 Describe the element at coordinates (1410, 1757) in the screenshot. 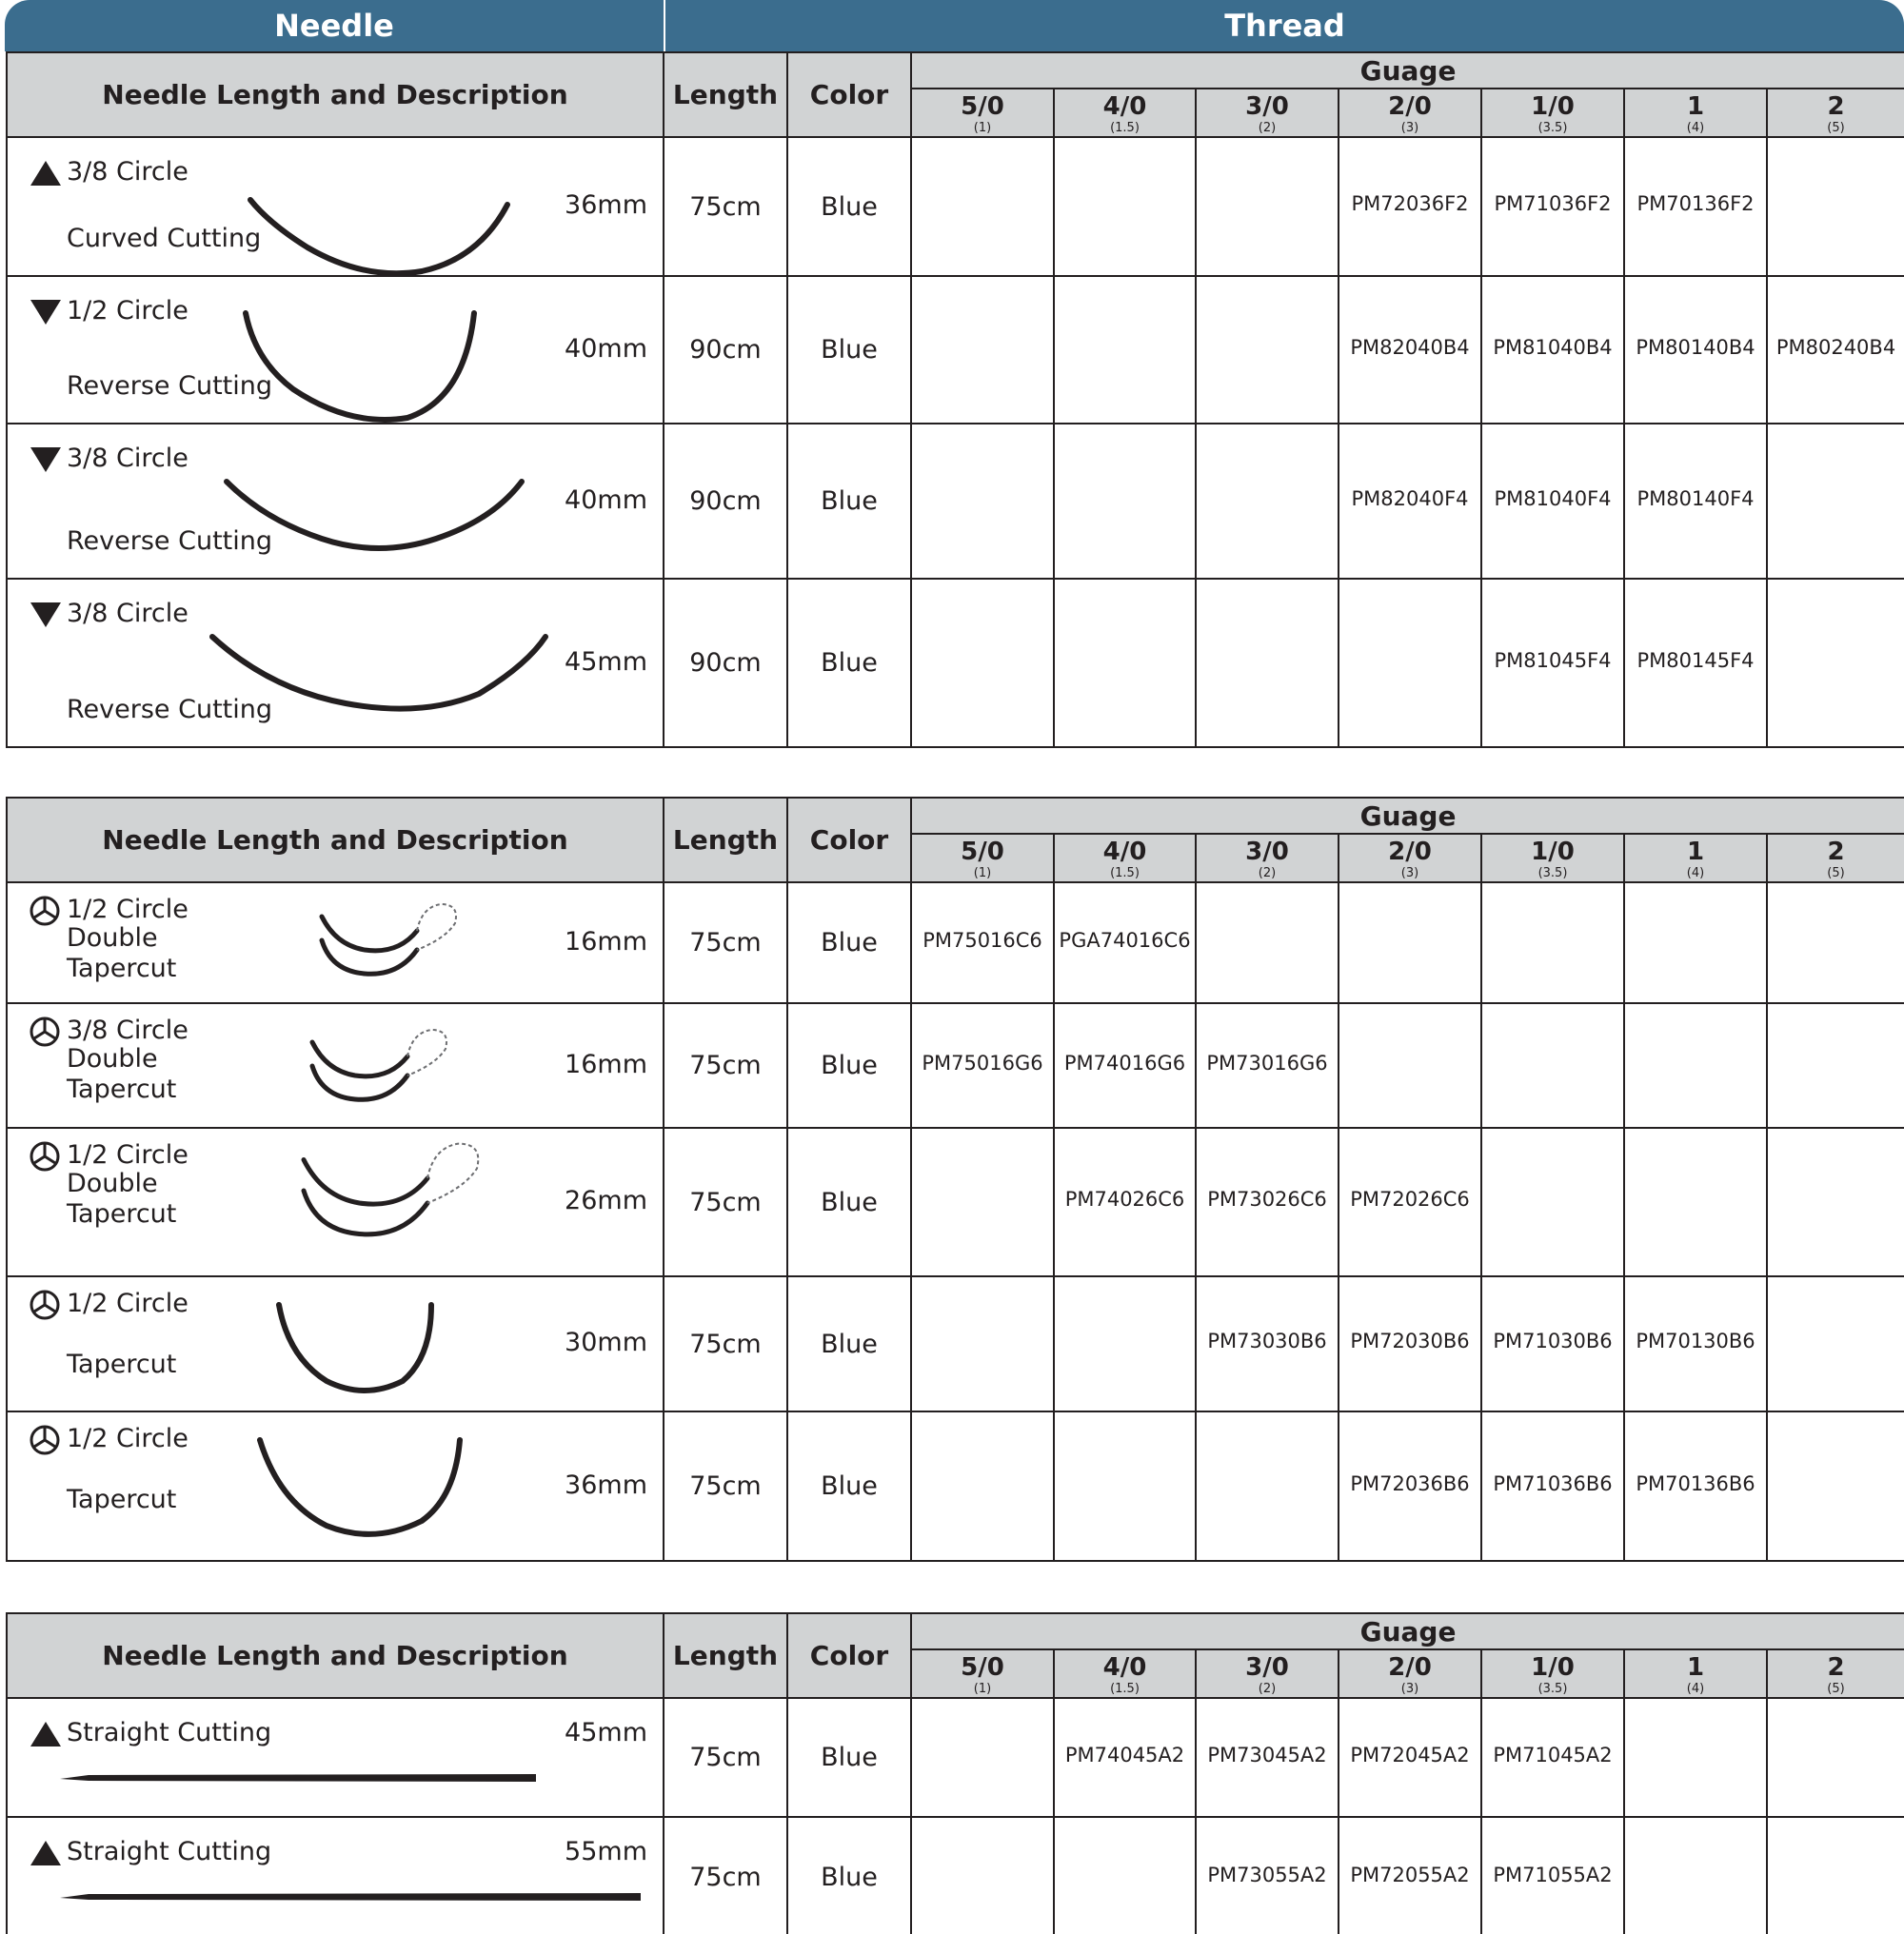

I see `product-code: PM72045A2` at that location.